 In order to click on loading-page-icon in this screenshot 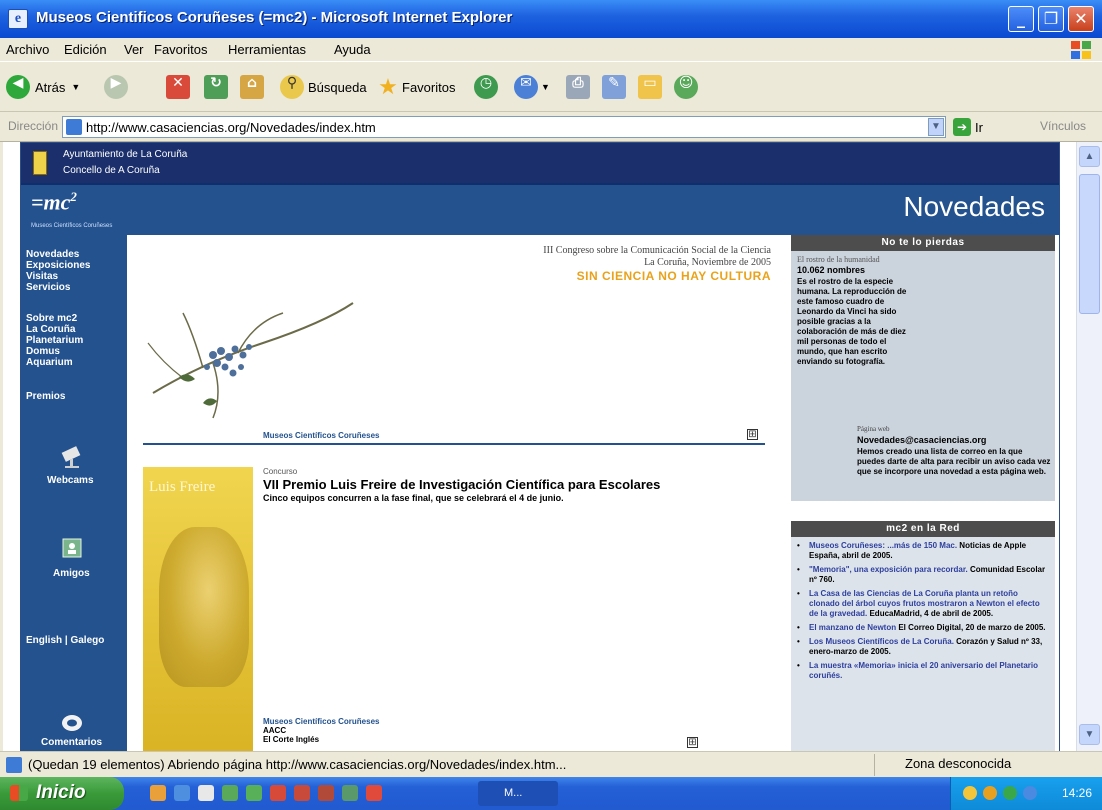, I will do `click(14, 765)`.